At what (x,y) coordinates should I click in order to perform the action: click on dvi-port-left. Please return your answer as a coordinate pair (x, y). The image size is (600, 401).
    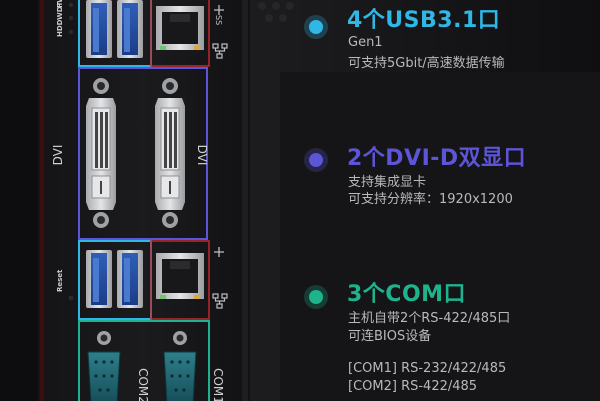
    Looking at the image, I should click on (101, 153).